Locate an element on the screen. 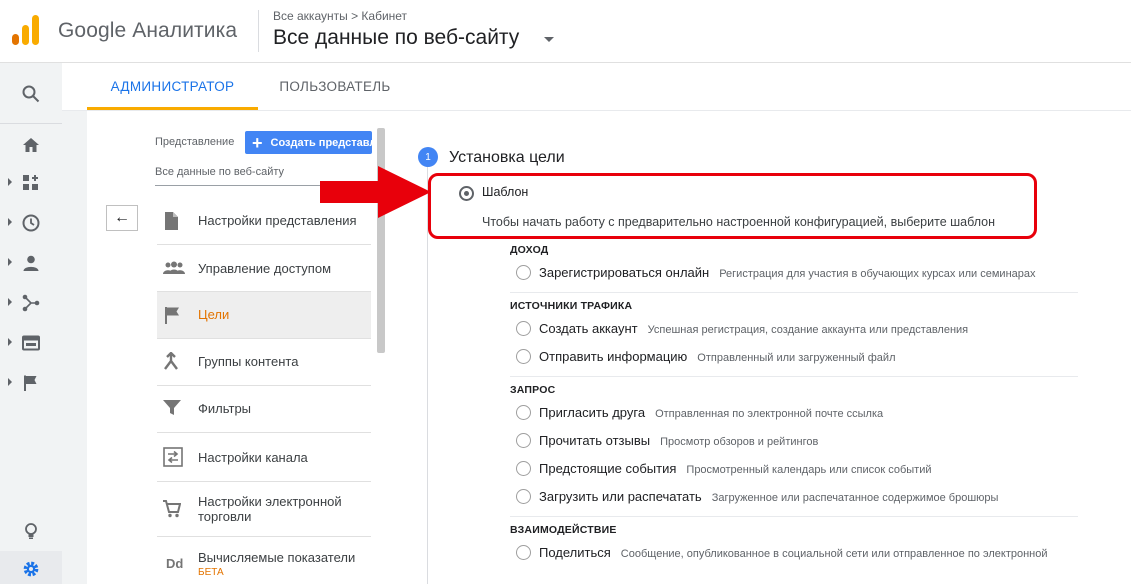 This screenshot has height=584, width=1131. category-title-revenue: ДОХОД is located at coordinates (529, 250).